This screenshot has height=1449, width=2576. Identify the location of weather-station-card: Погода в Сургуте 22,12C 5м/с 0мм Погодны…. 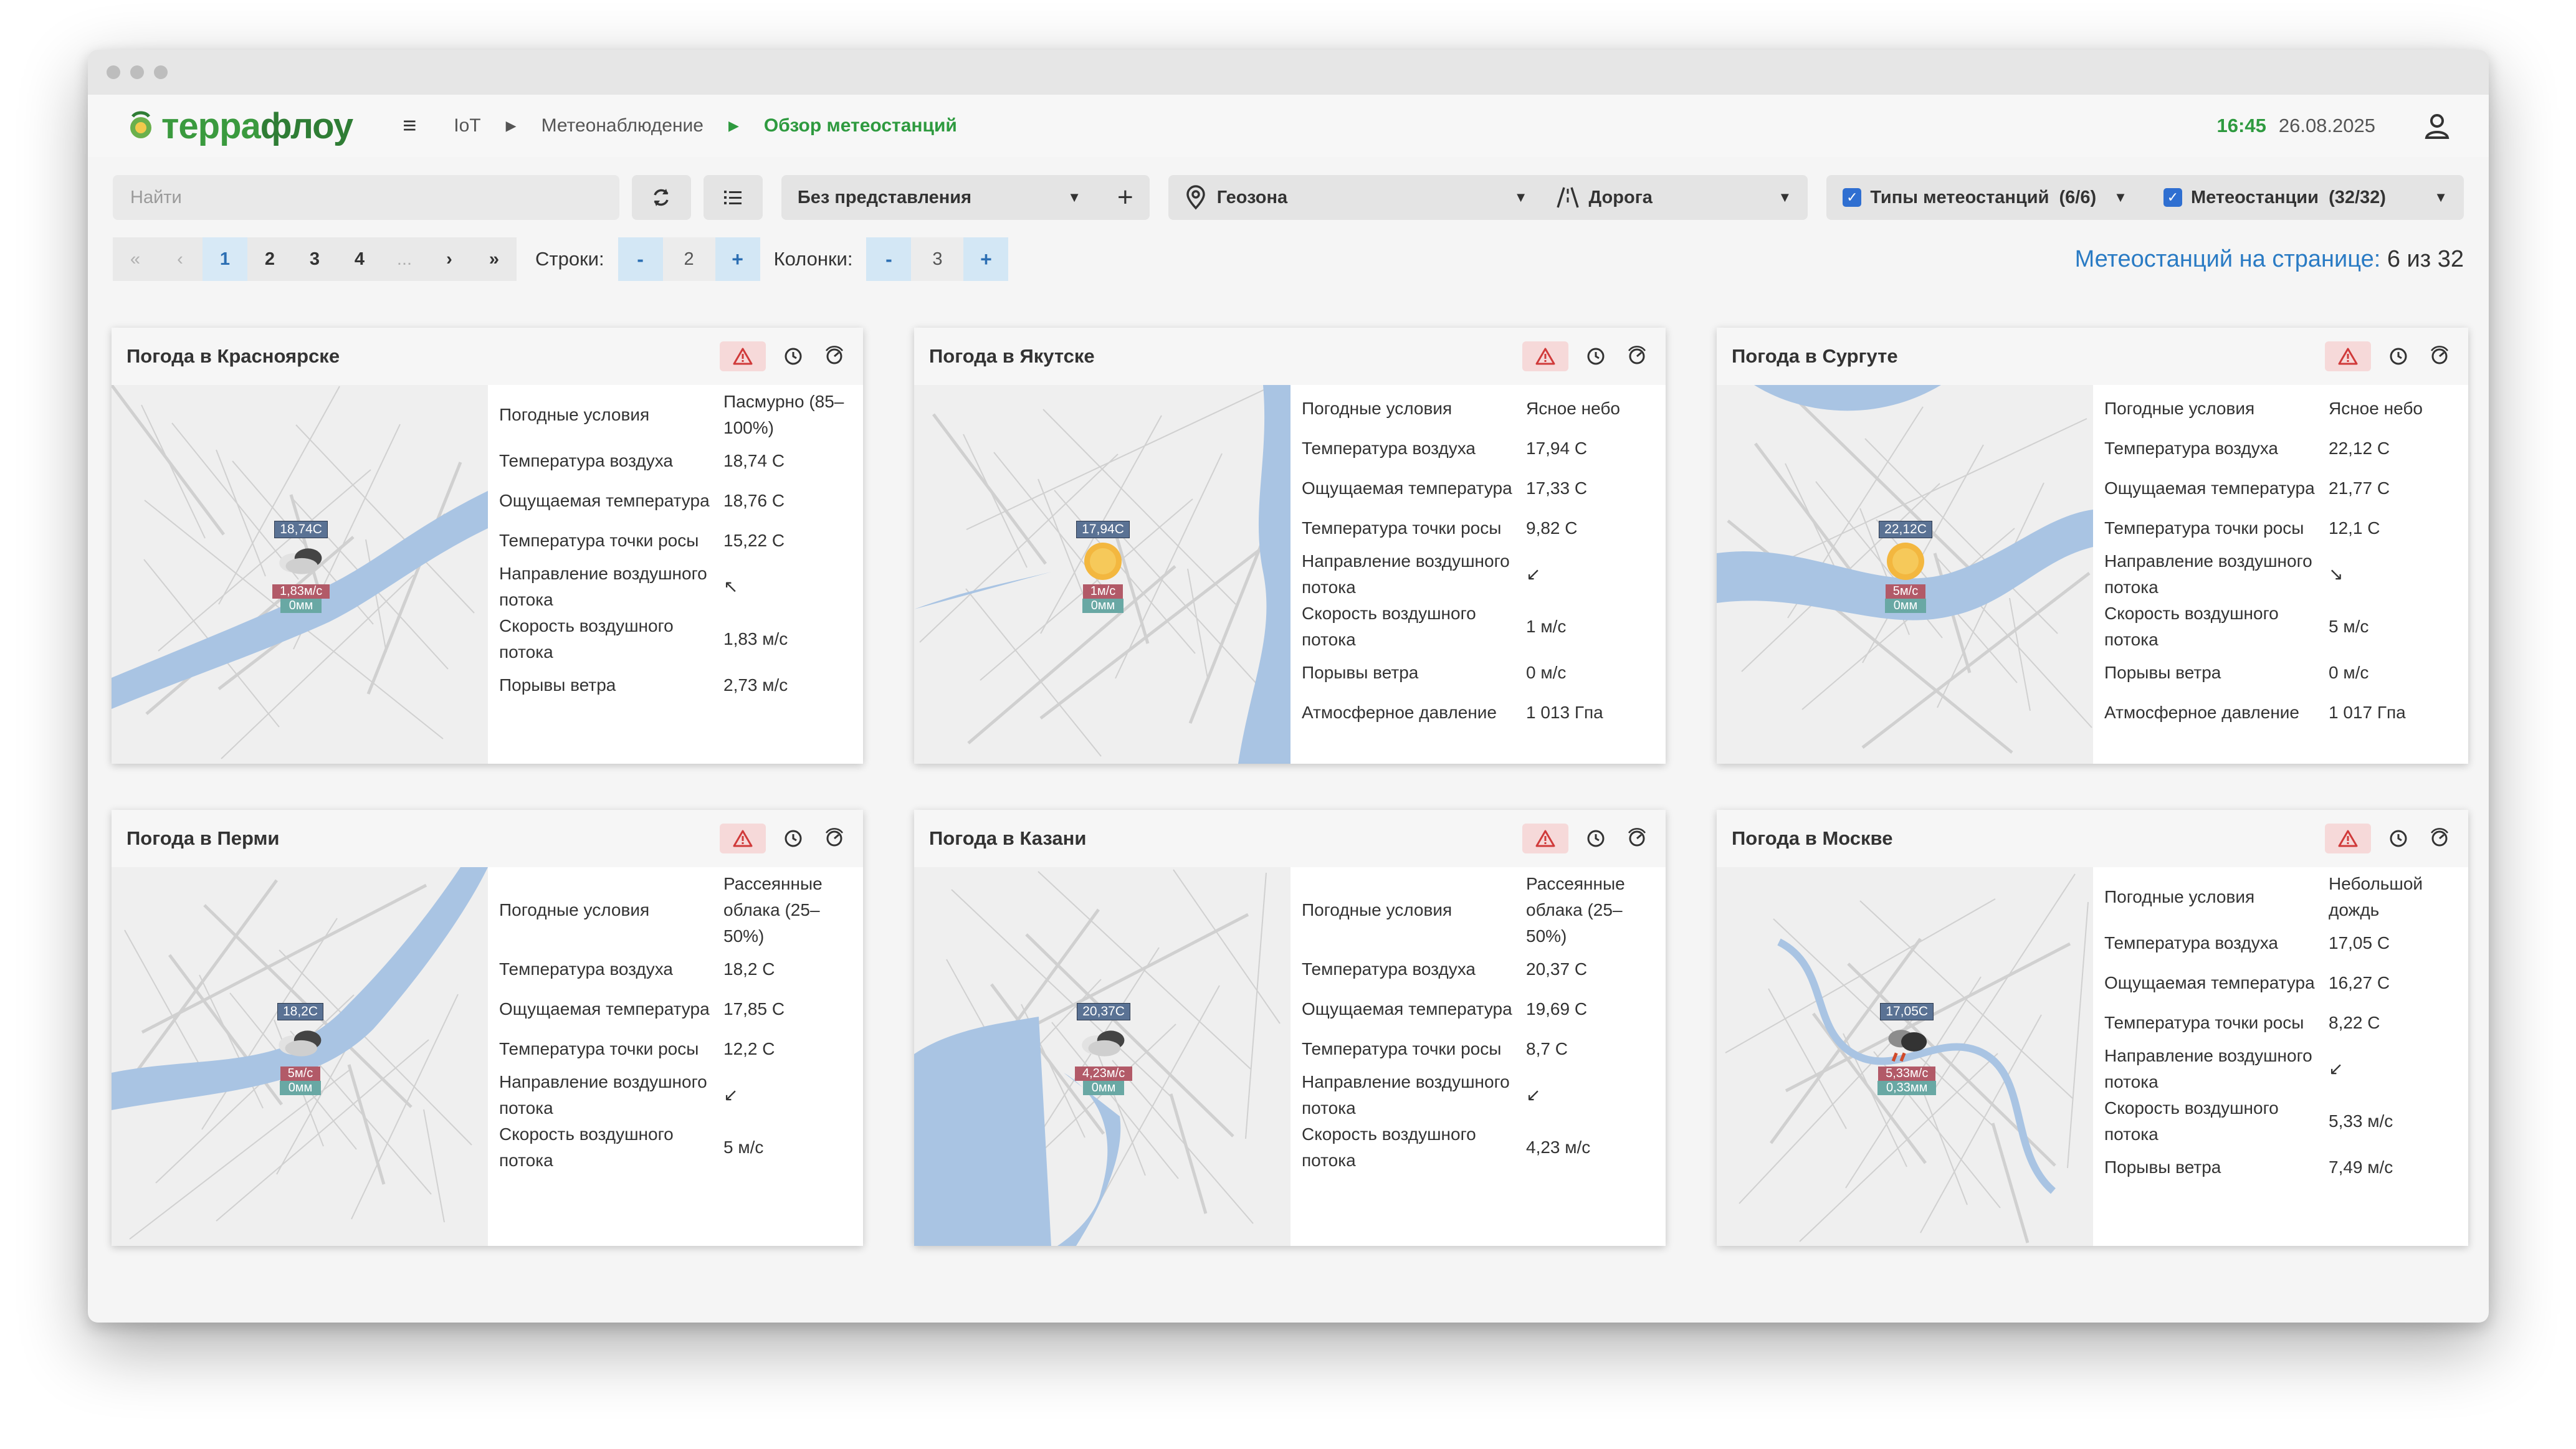
(2092, 546).